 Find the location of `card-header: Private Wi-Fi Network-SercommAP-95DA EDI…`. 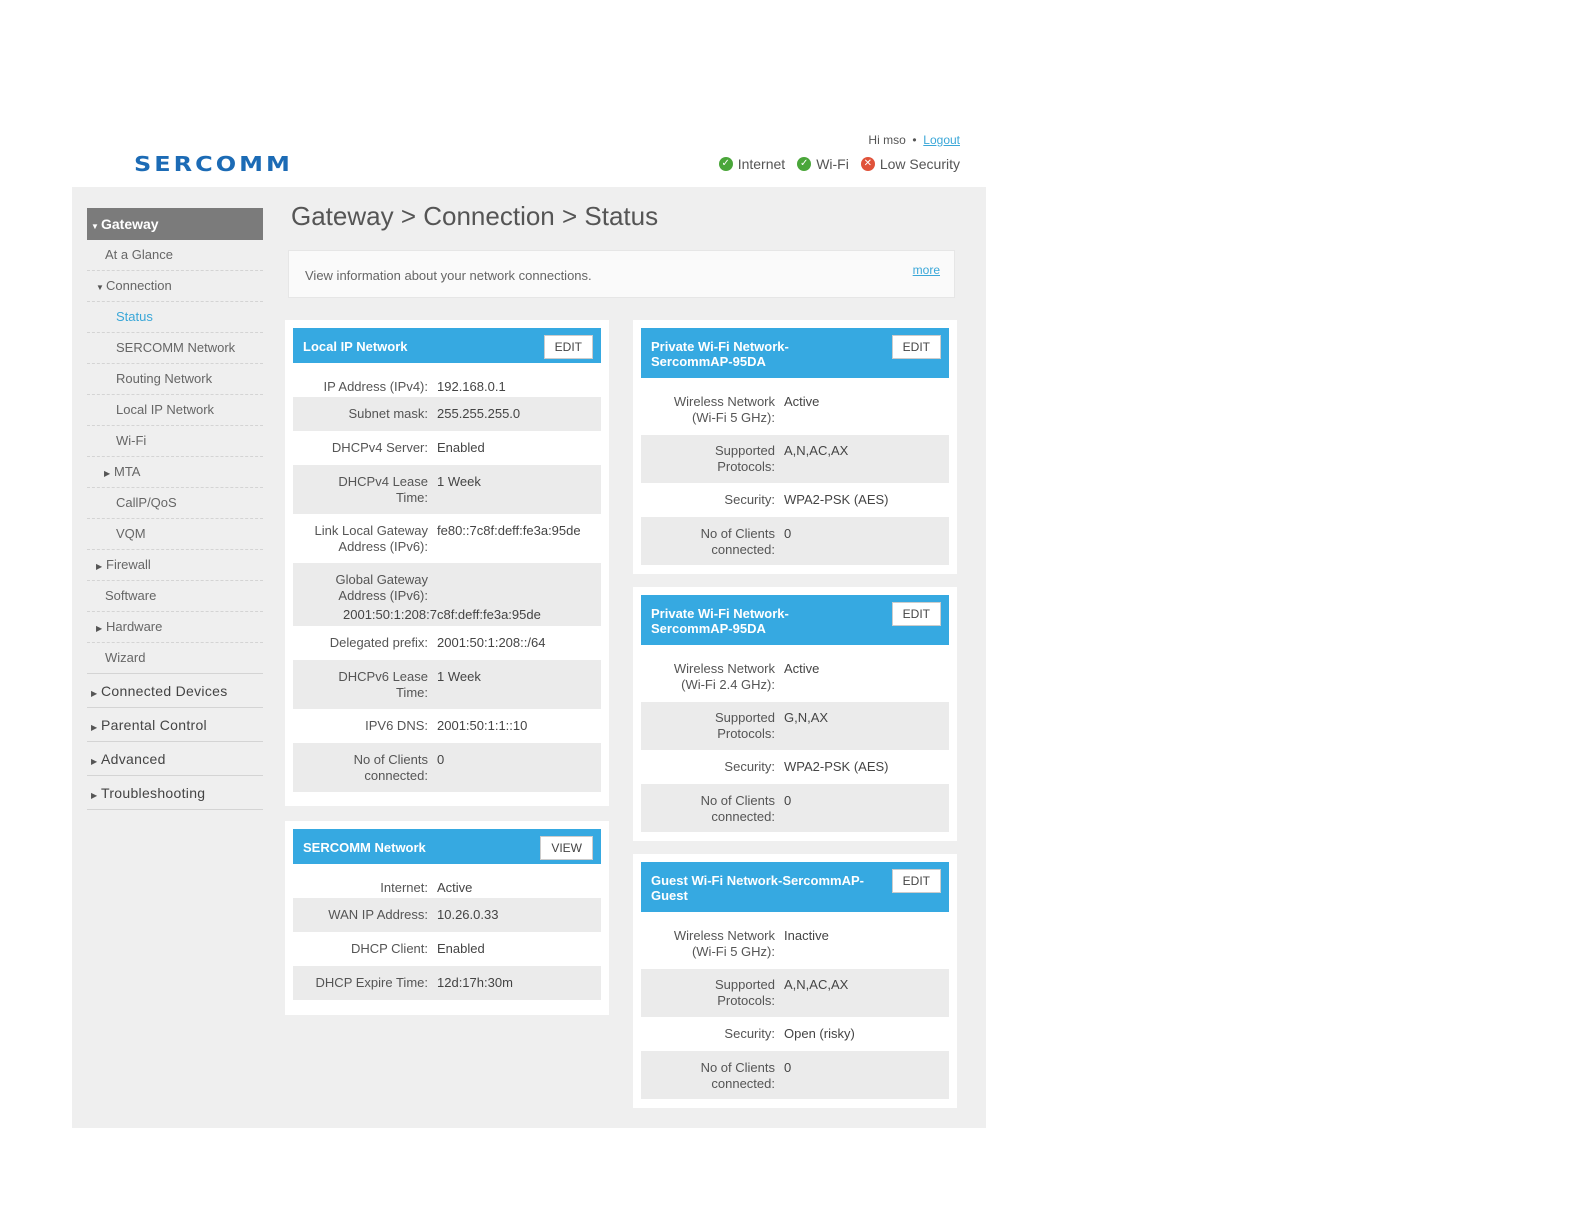

card-header: Private Wi-Fi Network-SercommAP-95DA EDI… is located at coordinates (795, 353).